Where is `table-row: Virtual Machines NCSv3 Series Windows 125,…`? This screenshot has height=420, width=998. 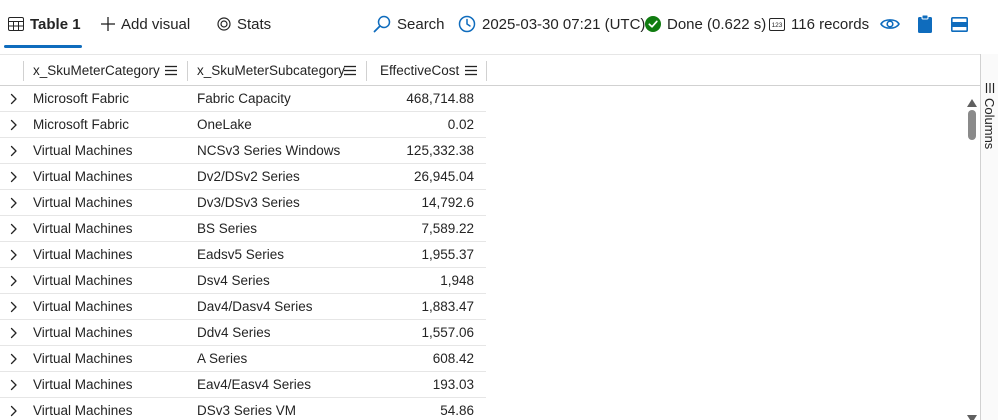
table-row: Virtual Machines NCSv3 Series Windows 125,… is located at coordinates (243, 151).